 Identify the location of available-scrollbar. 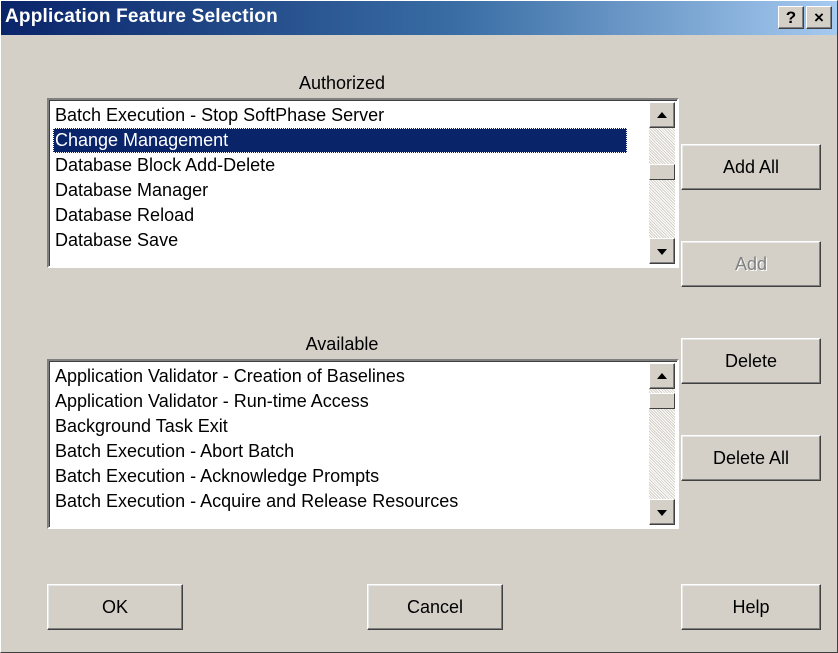
(662, 444).